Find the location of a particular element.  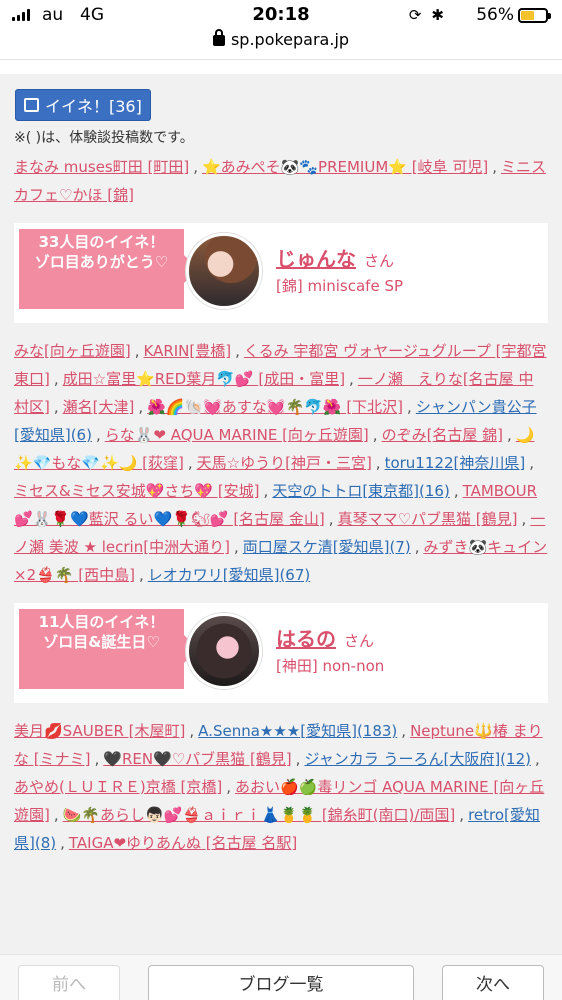

milestone-ribbon: 11人目のイイネ！ ゾロ目&誕生日♡ is located at coordinates (108, 649).